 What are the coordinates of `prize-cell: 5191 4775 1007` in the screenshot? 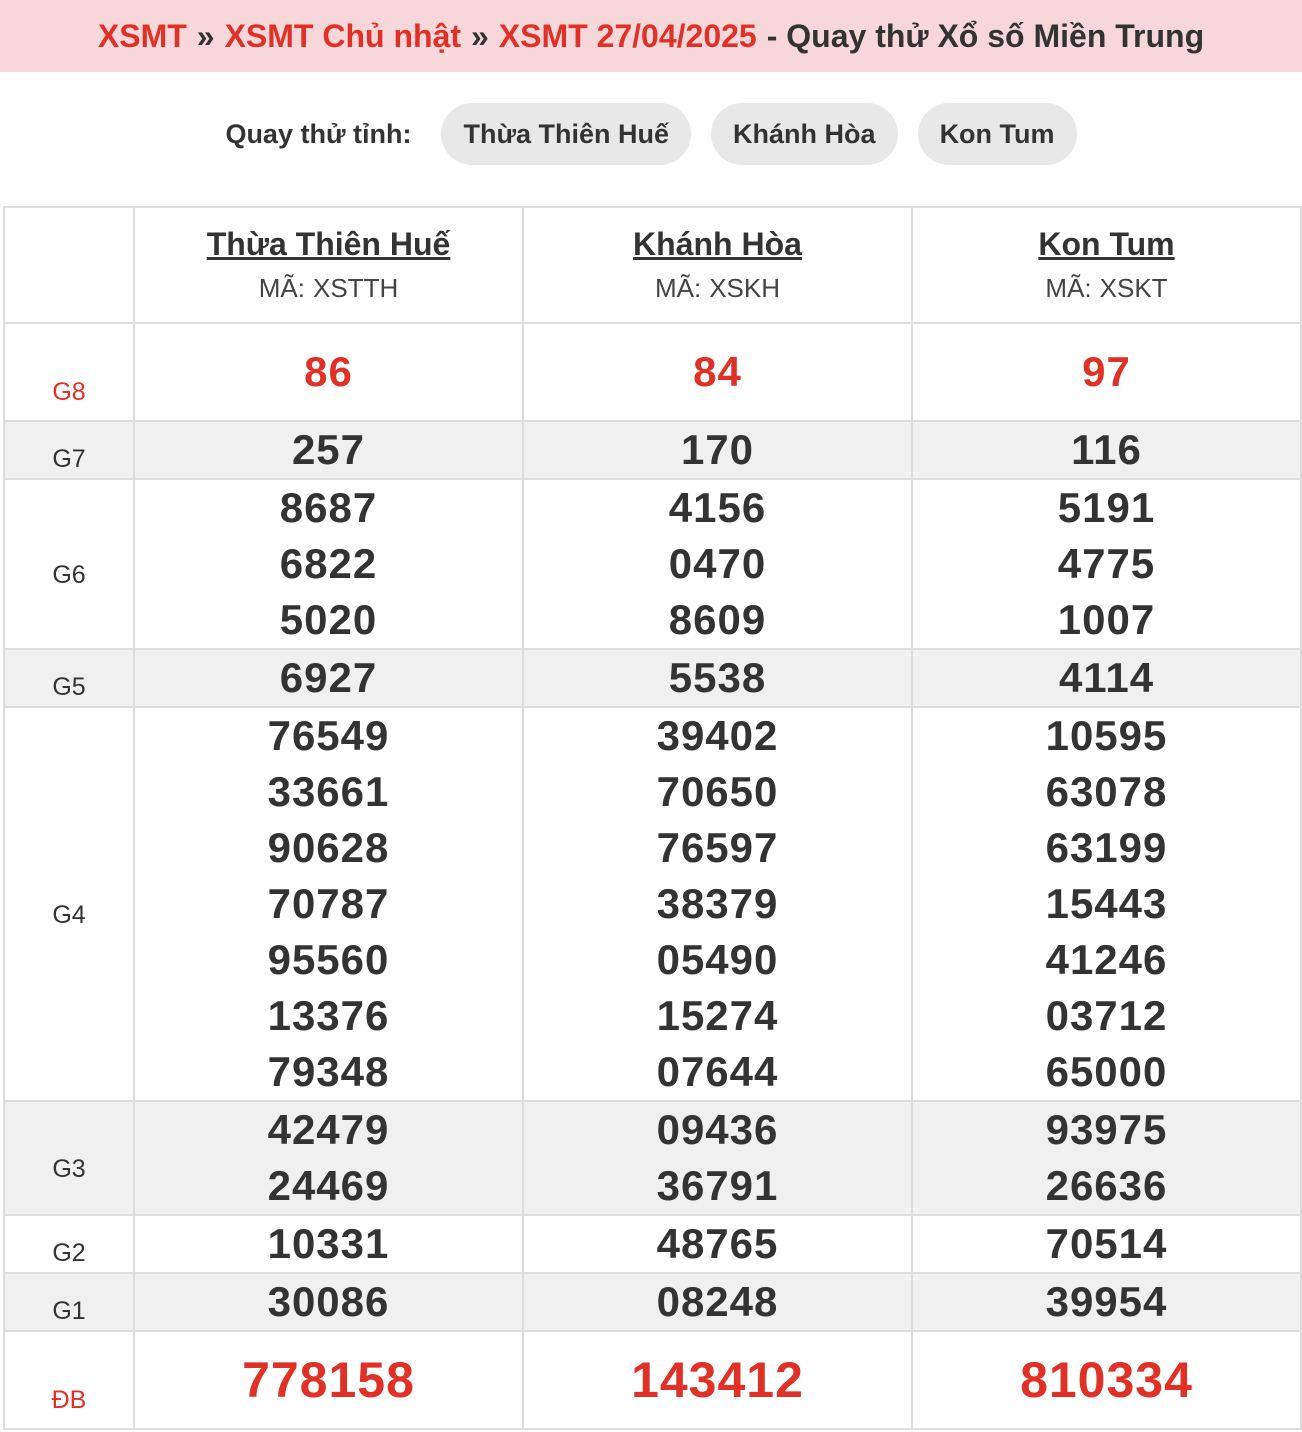 It's located at (1106, 564).